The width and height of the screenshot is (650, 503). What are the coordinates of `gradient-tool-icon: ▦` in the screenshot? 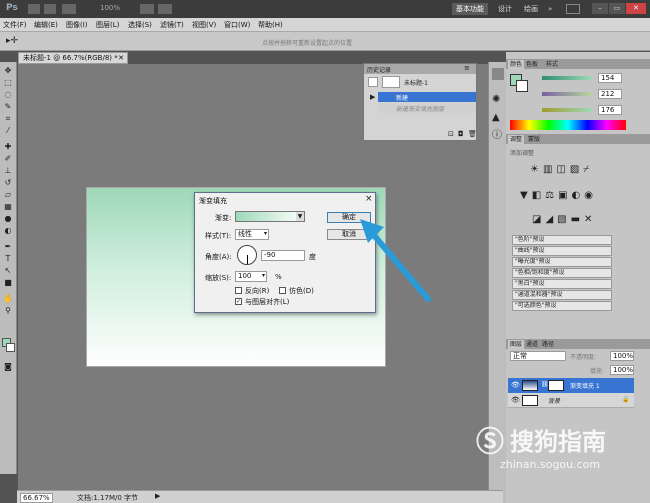 It's located at (8, 207).